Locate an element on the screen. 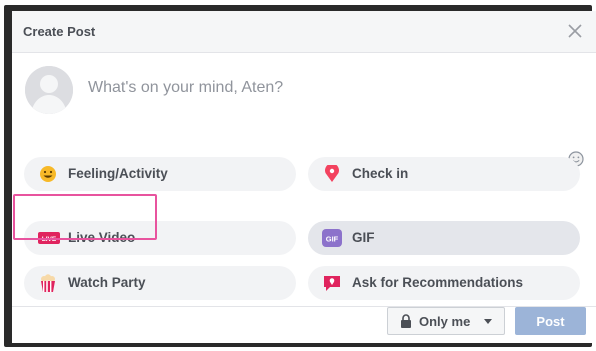 The width and height of the screenshot is (596, 351). privacy-selector-button: Only me is located at coordinates (446, 321).